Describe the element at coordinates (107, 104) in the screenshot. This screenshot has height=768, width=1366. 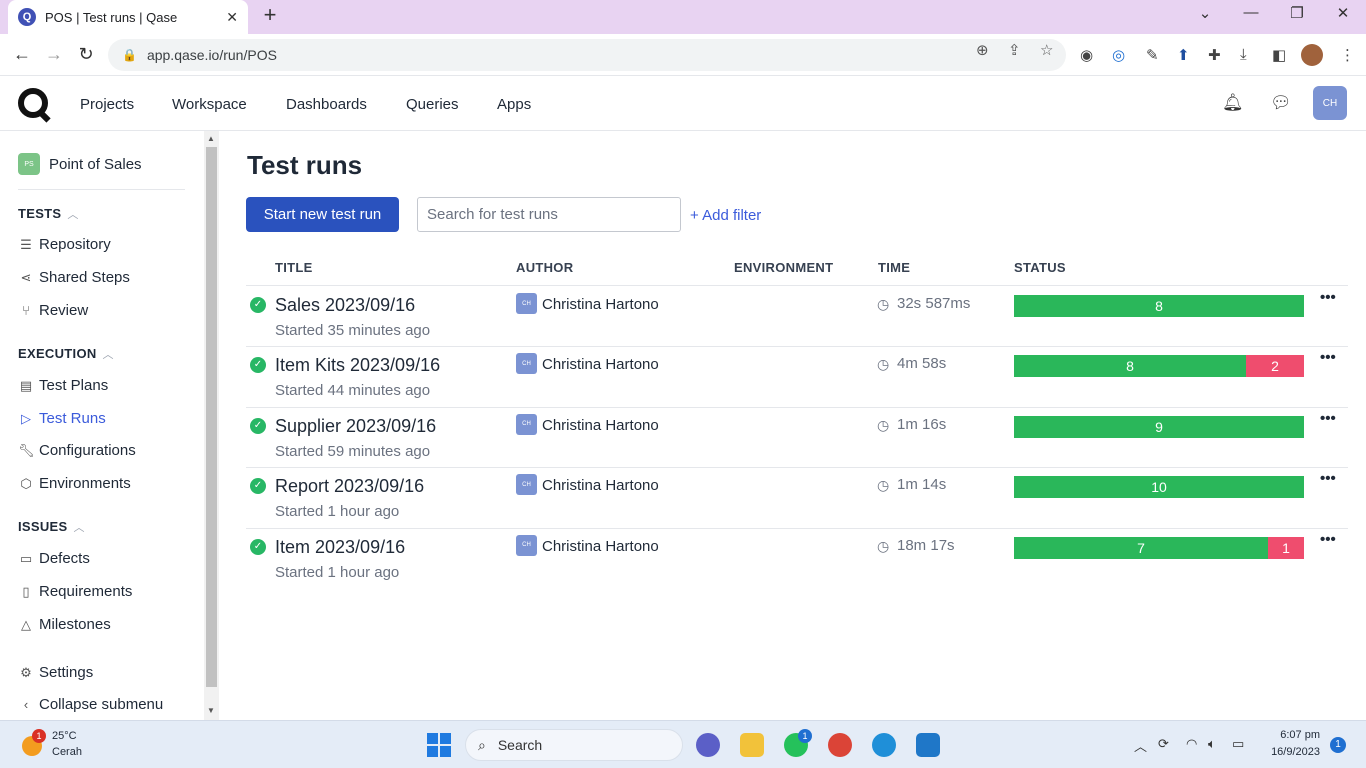
I see `nav-projects: Projects` at that location.